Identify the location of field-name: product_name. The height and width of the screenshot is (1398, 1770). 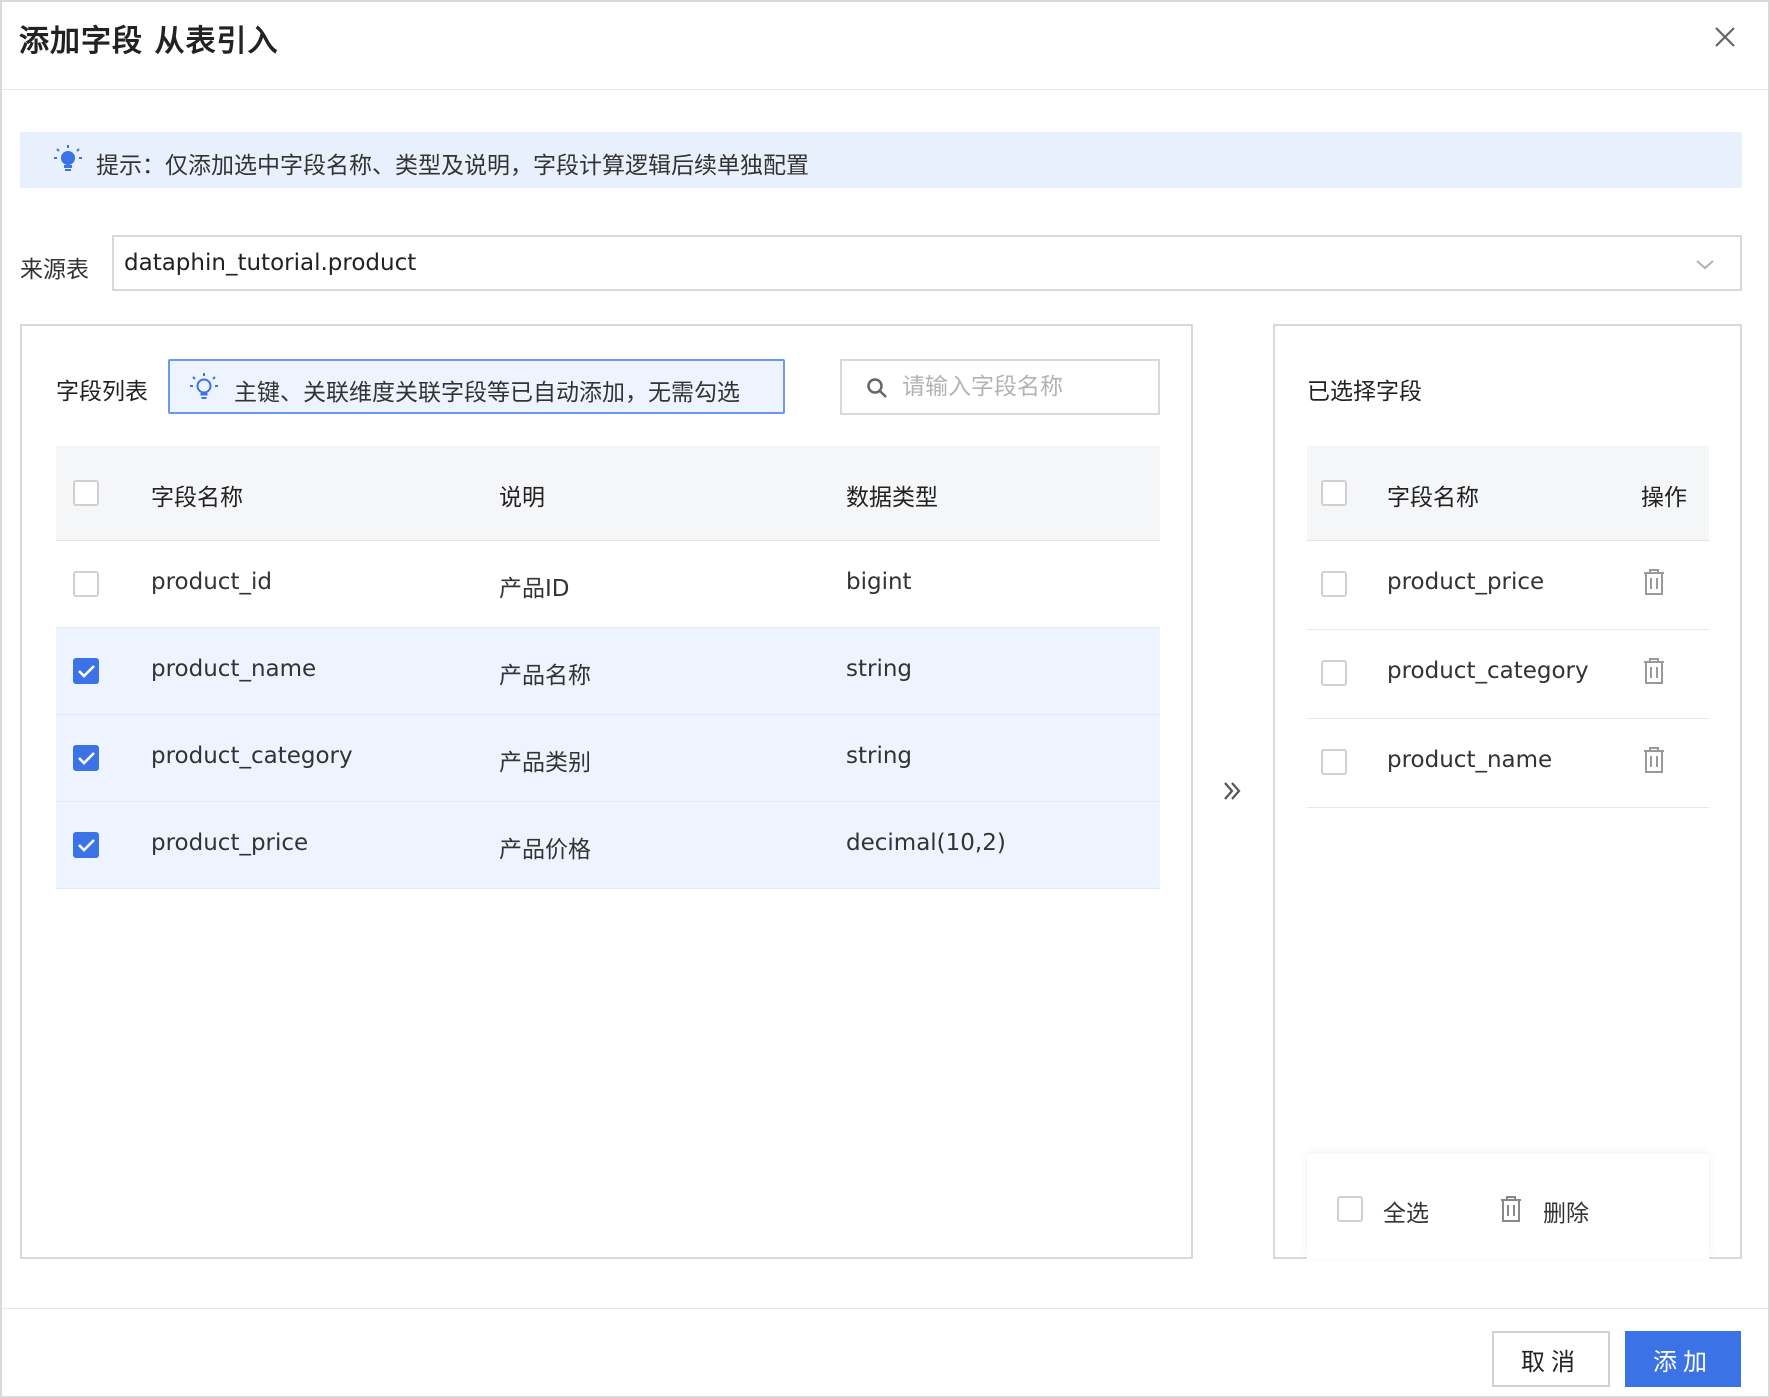
(234, 669).